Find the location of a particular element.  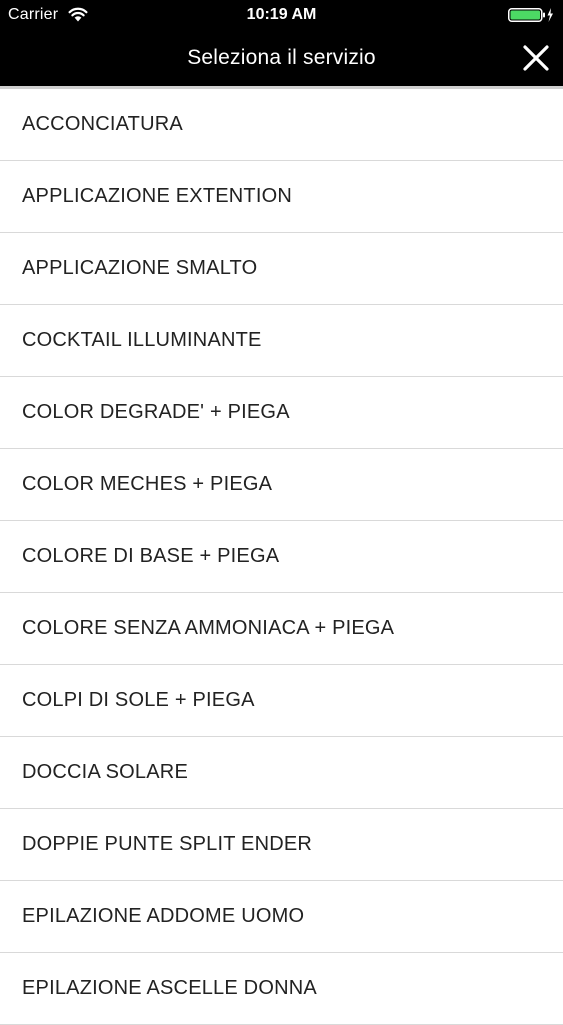

service-label: EPILAZIONE ASCELLE DONNA is located at coordinates (169, 988).